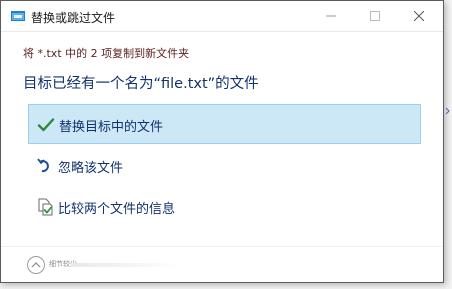 The height and width of the screenshot is (289, 452). I want to click on conflict-heading: 目标已经有一个名为“file.txt”的文件, so click(141, 84).